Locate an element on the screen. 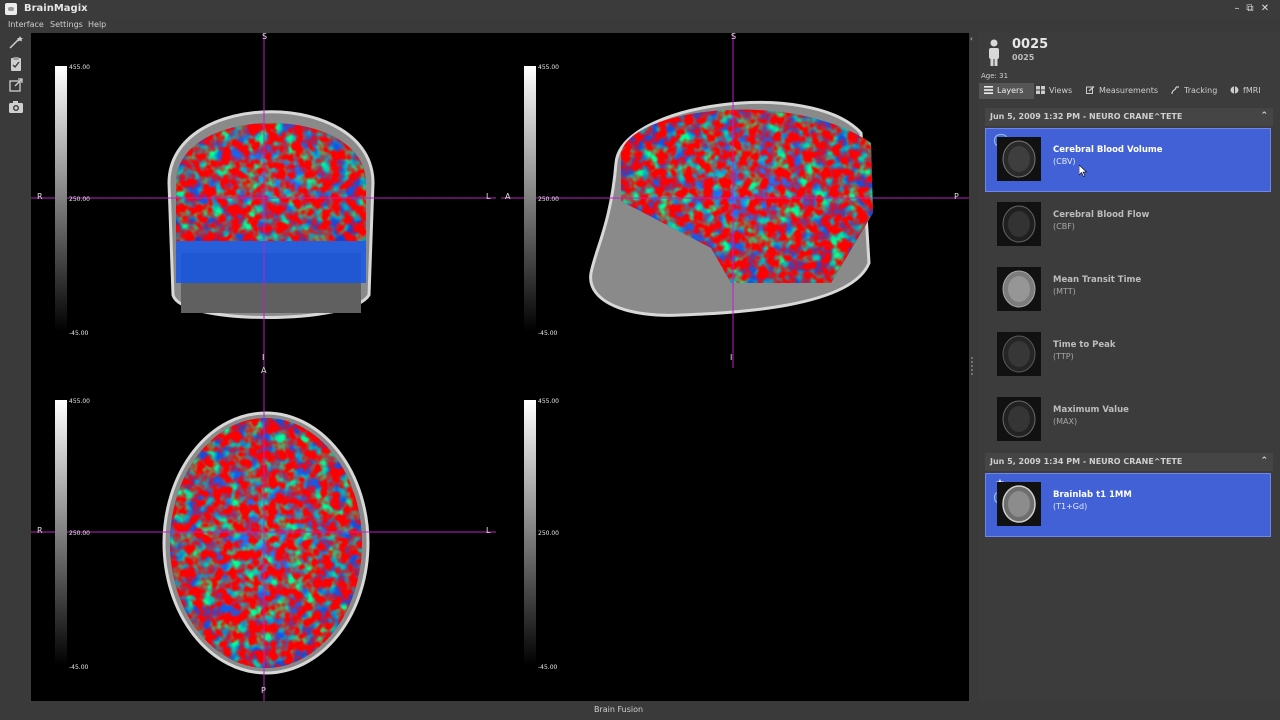 The height and width of the screenshot is (720, 1280). axial-orient-left: R is located at coordinates (40, 530).